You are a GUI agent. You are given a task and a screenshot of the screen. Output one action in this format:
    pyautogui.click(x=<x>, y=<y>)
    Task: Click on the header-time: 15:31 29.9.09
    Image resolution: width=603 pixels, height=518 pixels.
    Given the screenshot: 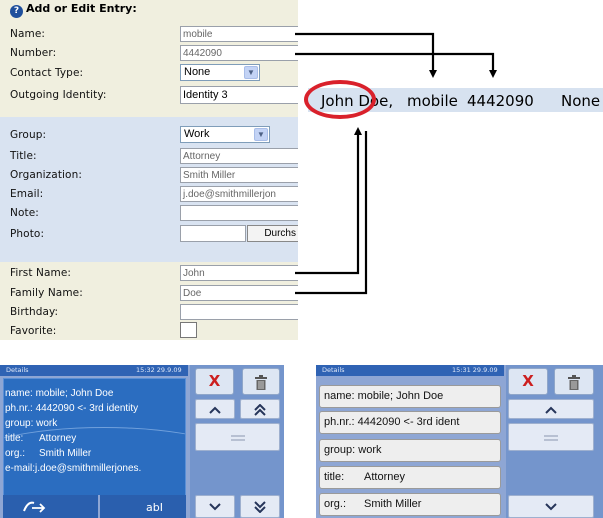 What is the action you would take?
    pyautogui.click(x=475, y=370)
    